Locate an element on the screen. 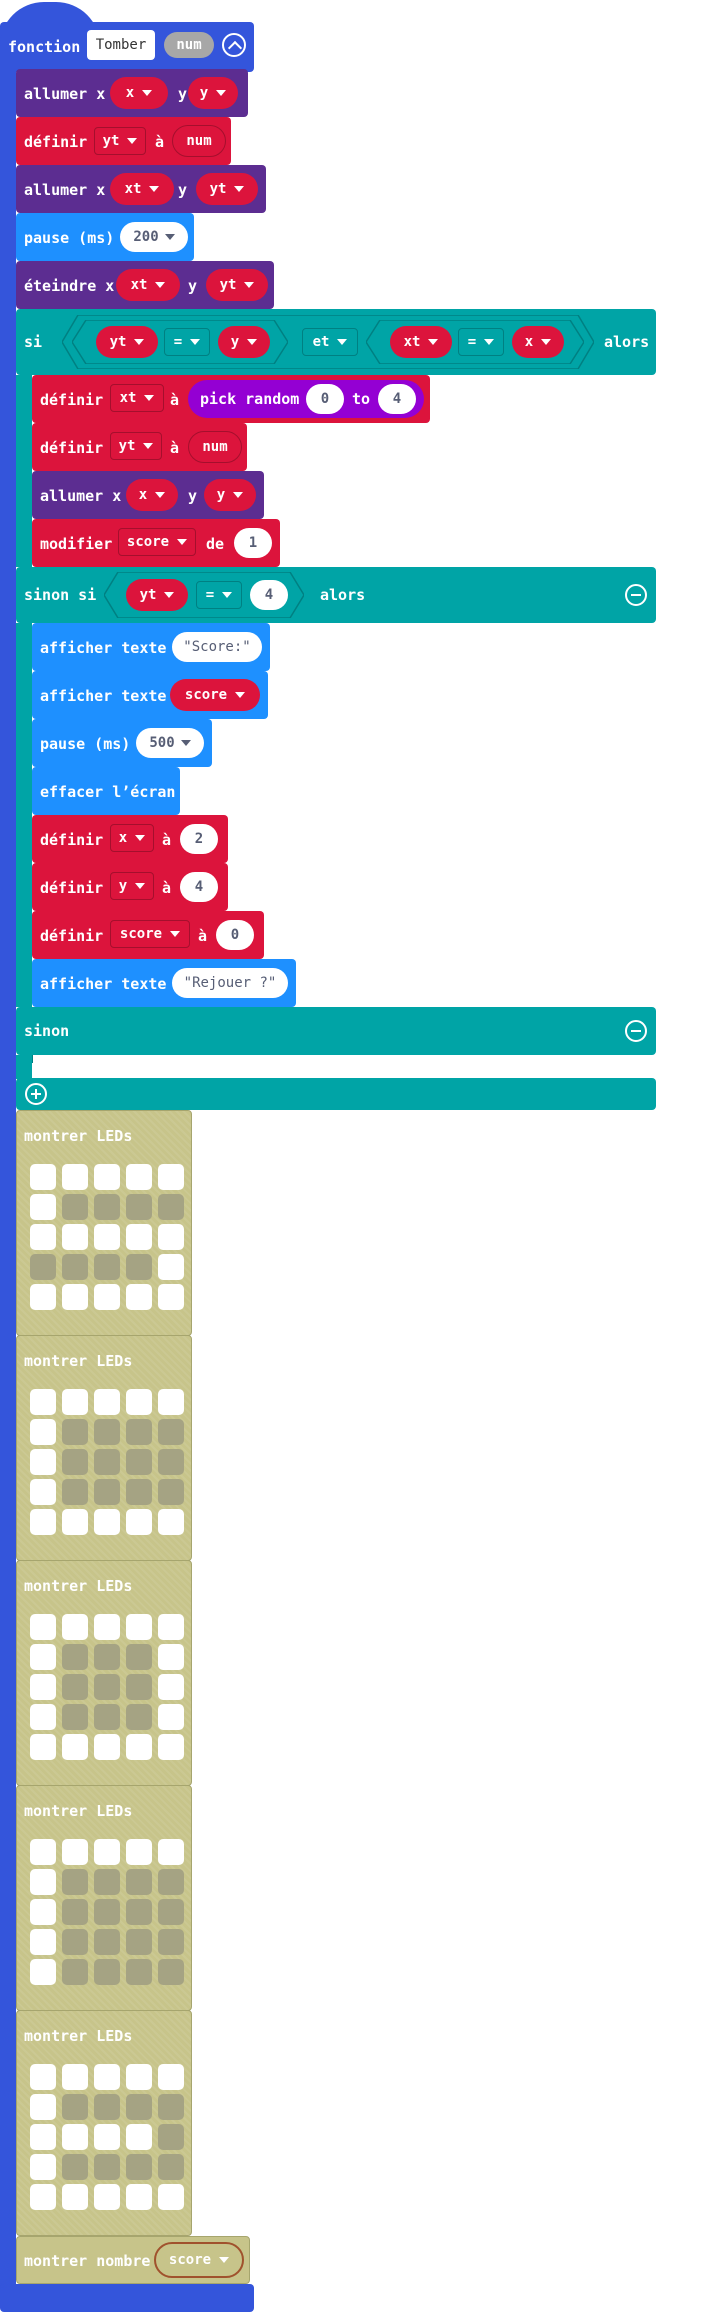  set-random-var: xt is located at coordinates (137, 398).